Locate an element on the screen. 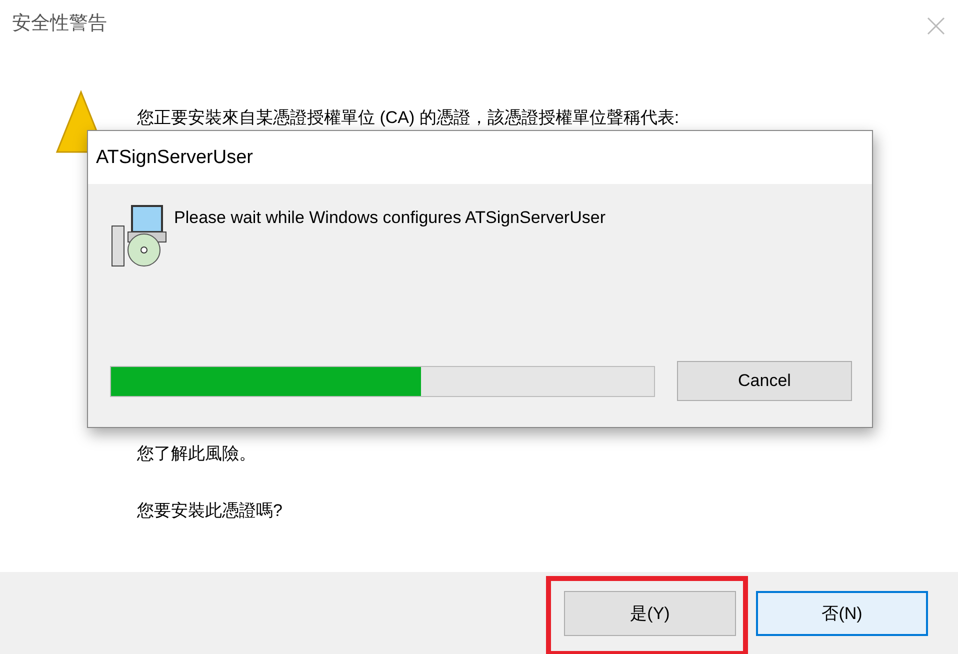 The width and height of the screenshot is (958, 654). window-title: 安全性警告 is located at coordinates (59, 24).